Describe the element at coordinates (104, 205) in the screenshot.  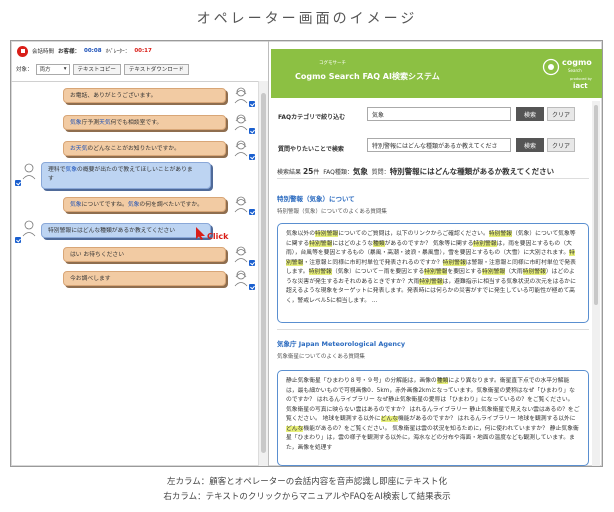
I see `message-text: についてですね。` at that location.